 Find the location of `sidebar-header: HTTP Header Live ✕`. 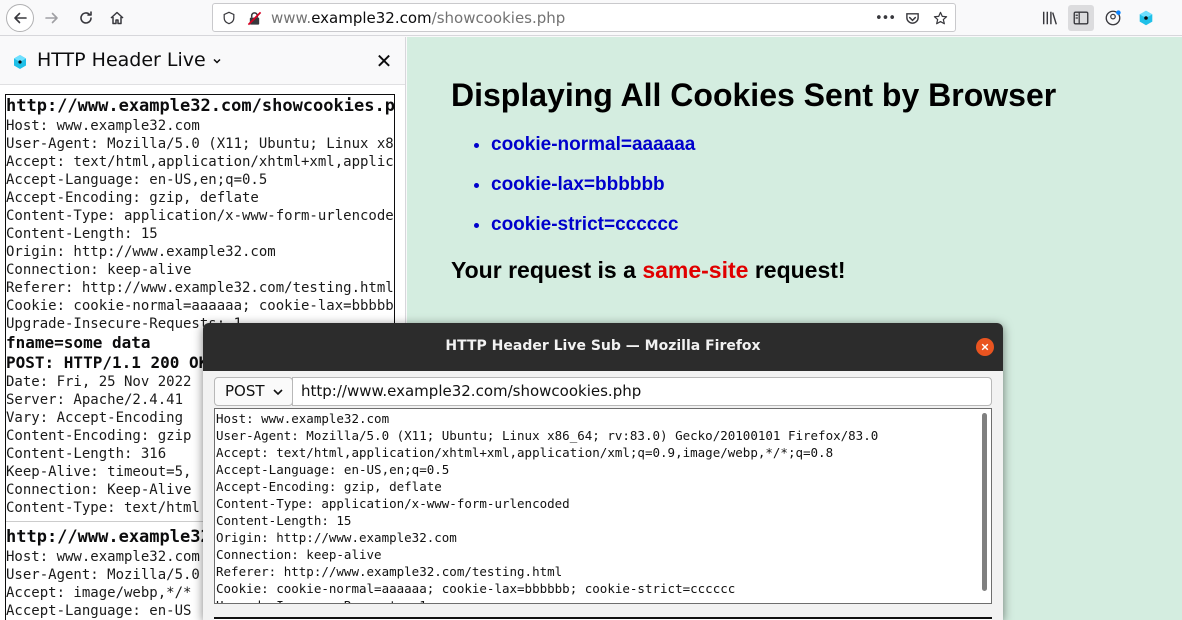

sidebar-header: HTTP Header Live ✕ is located at coordinates (202, 61).